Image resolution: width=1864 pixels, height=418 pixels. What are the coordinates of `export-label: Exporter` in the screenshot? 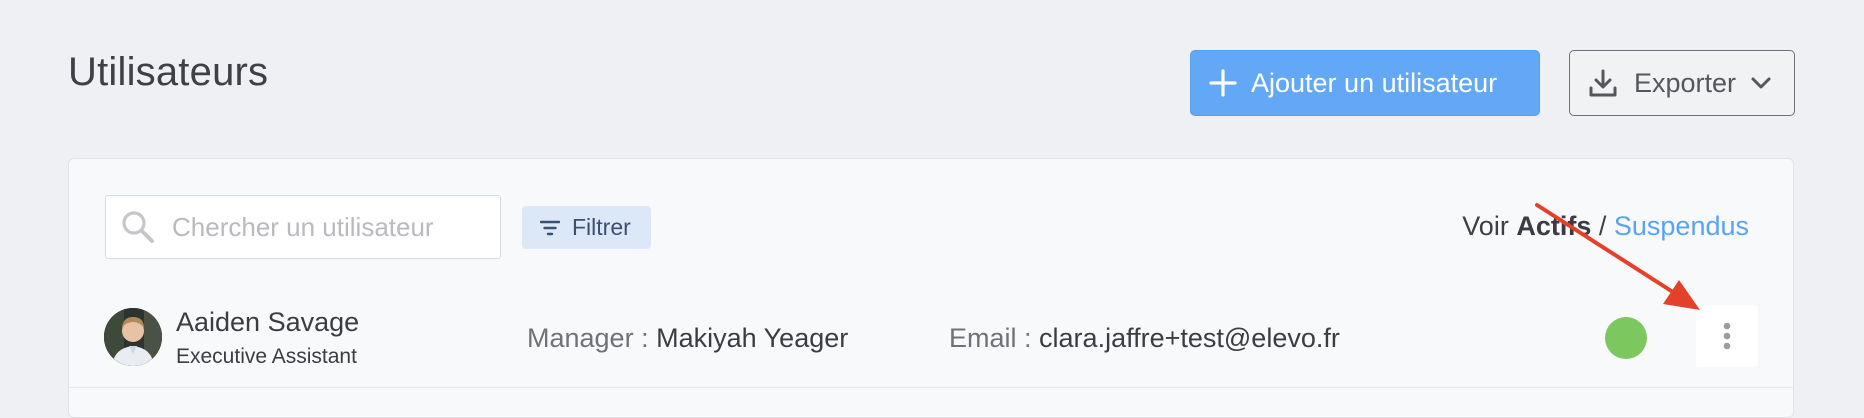 It's located at (1685, 82).